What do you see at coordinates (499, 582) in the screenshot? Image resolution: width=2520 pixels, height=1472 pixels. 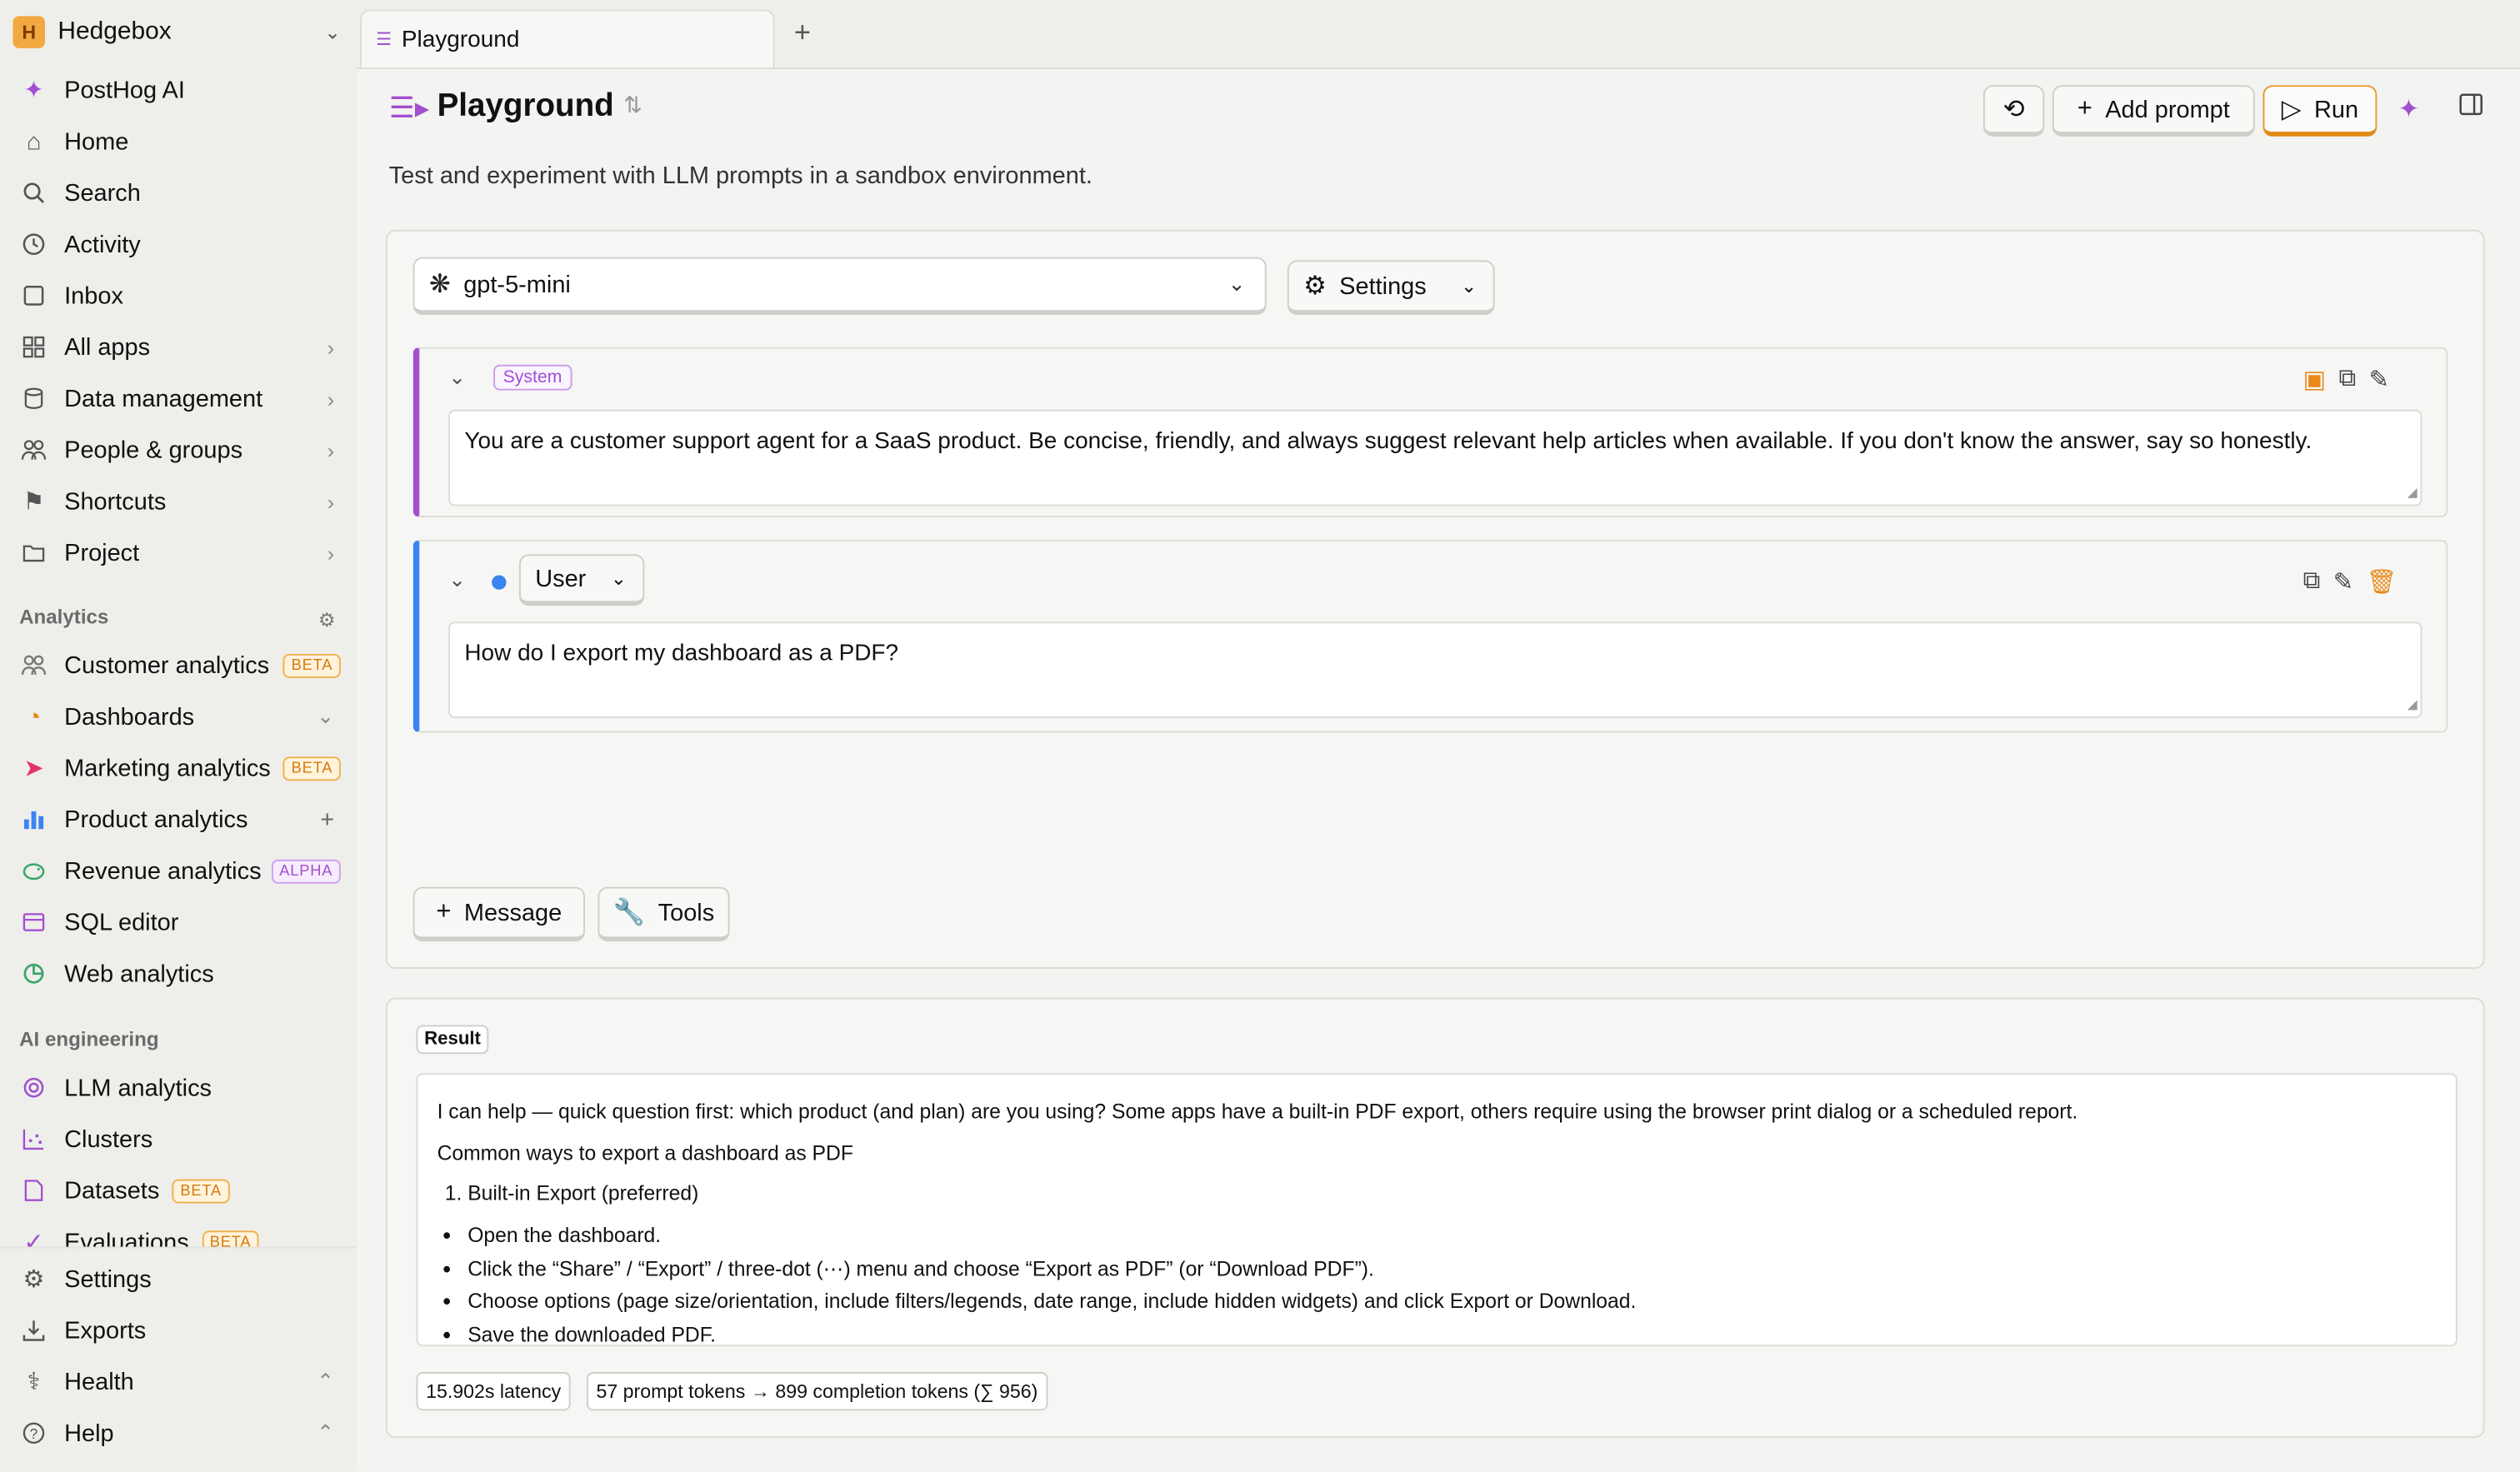 I see `role-indicator-dot` at bounding box center [499, 582].